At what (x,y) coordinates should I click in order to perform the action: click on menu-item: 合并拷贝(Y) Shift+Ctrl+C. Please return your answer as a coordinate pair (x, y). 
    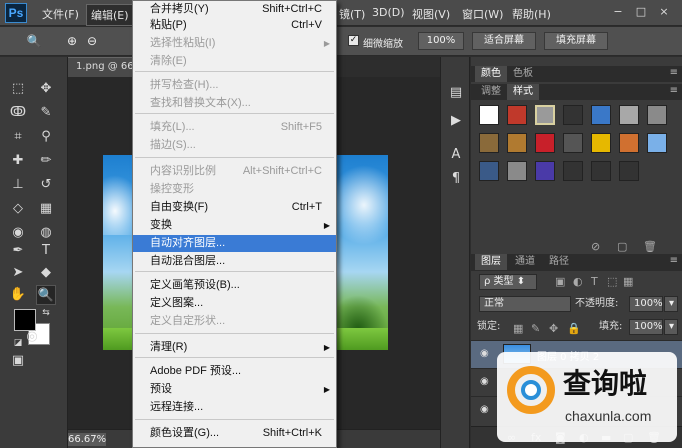
    Looking at the image, I should click on (234, 9).